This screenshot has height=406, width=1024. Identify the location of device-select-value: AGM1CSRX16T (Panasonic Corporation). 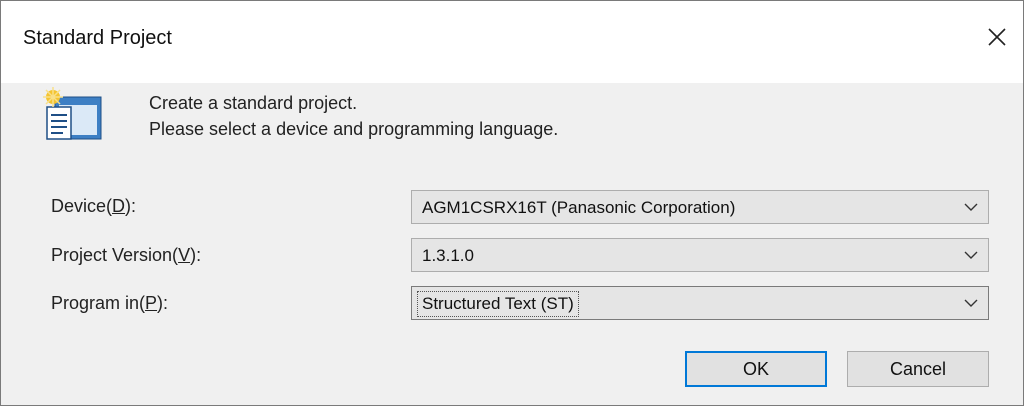
(579, 207).